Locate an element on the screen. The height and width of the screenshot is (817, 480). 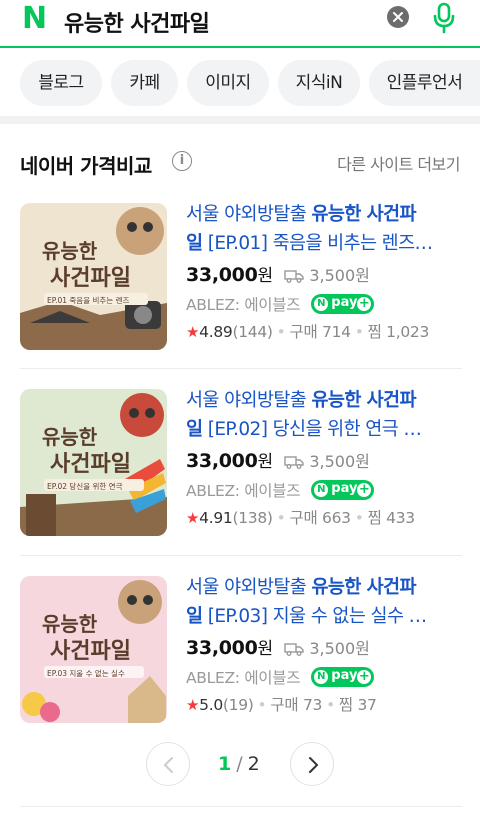
tab-influencer: 인플루언서 is located at coordinates (424, 83).